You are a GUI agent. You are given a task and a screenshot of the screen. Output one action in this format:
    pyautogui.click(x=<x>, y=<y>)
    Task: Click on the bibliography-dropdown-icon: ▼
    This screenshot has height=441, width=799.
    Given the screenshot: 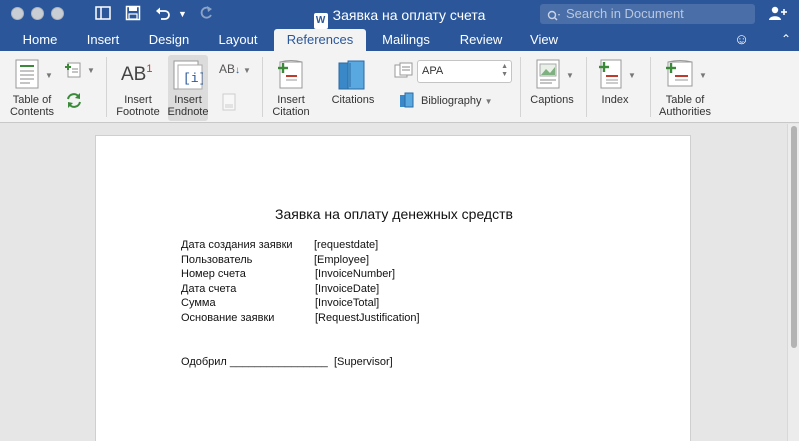 What is the action you would take?
    pyautogui.click(x=488, y=101)
    